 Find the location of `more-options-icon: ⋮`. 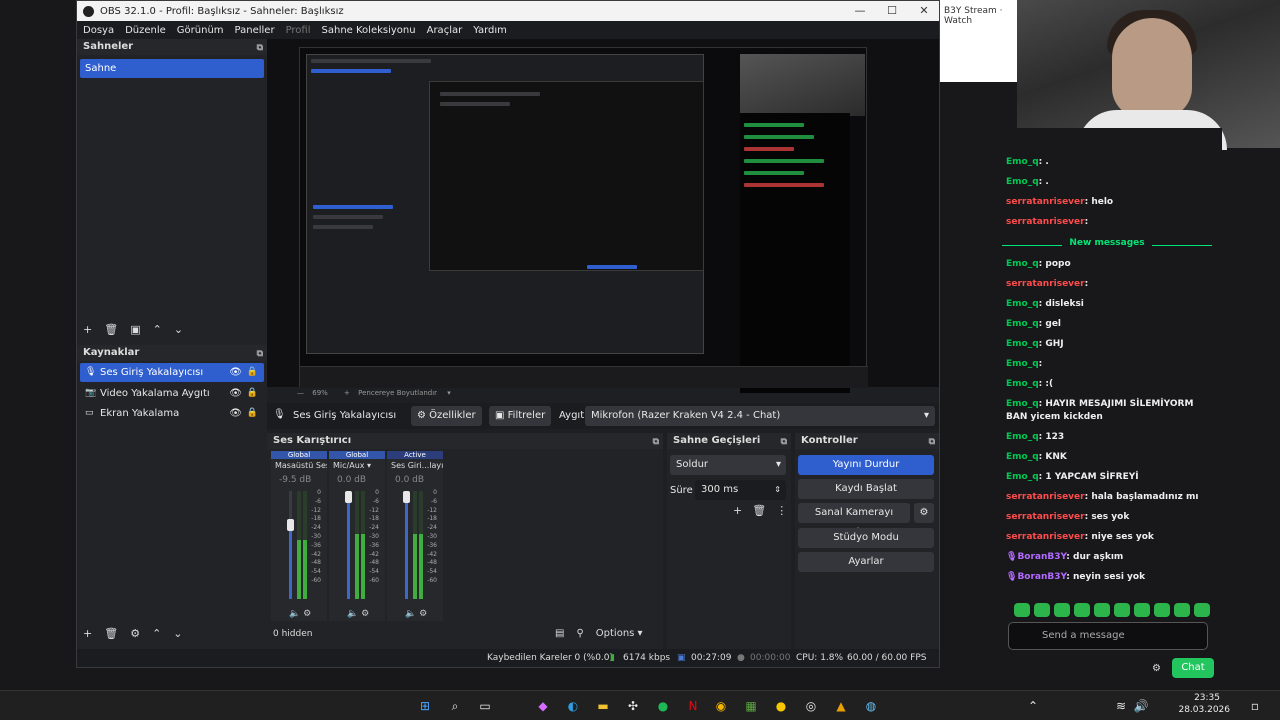

more-options-icon: ⋮ is located at coordinates (781, 510).